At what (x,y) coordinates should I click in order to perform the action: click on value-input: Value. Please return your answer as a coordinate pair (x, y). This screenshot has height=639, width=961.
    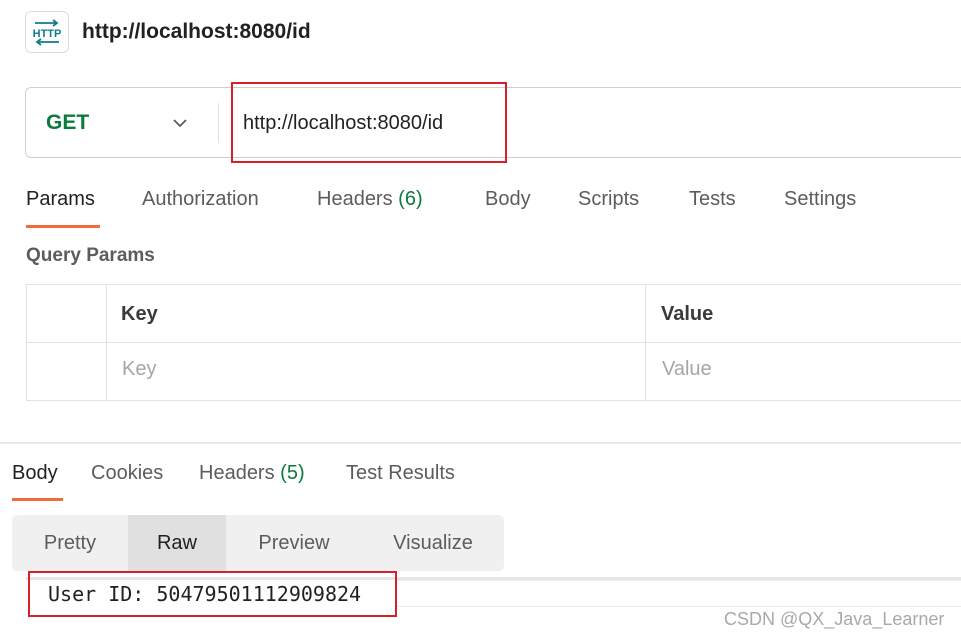
    Looking at the image, I should click on (687, 369).